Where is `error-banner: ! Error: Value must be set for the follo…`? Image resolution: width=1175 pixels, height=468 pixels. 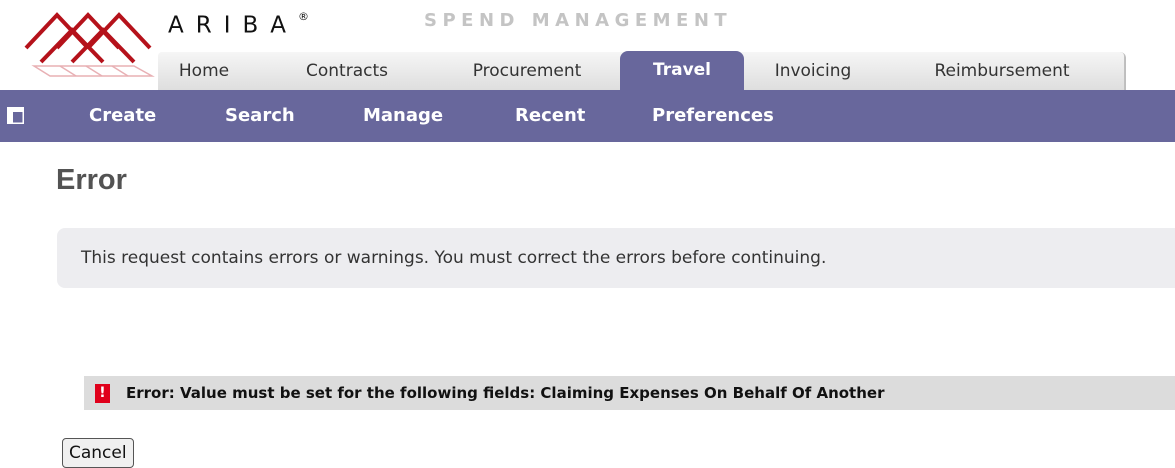 error-banner: ! Error: Value must be set for the follo… is located at coordinates (629, 393).